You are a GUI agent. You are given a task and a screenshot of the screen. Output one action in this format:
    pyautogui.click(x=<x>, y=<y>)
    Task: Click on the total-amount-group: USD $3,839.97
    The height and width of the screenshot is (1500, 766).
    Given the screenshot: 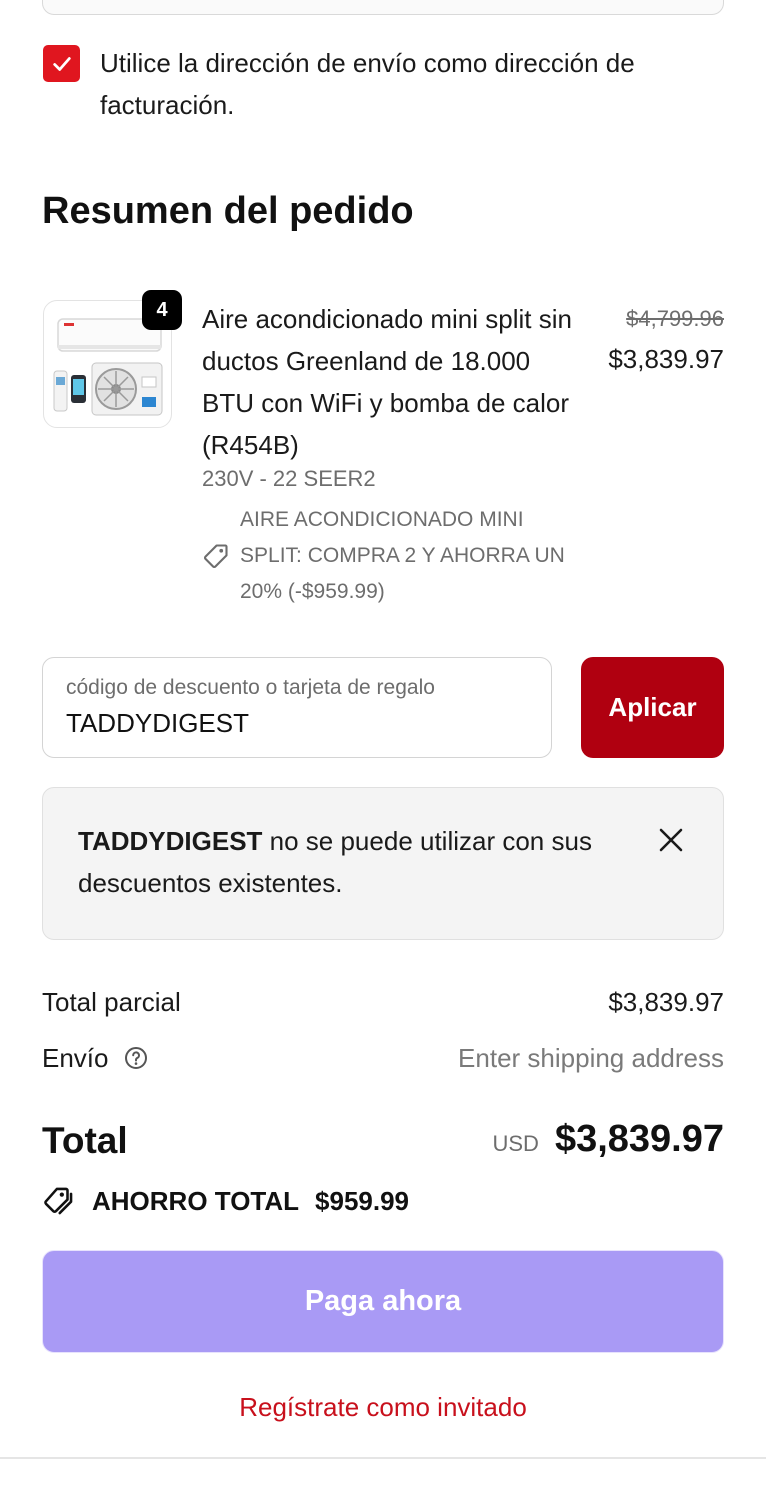 What is the action you would take?
    pyautogui.click(x=608, y=1139)
    